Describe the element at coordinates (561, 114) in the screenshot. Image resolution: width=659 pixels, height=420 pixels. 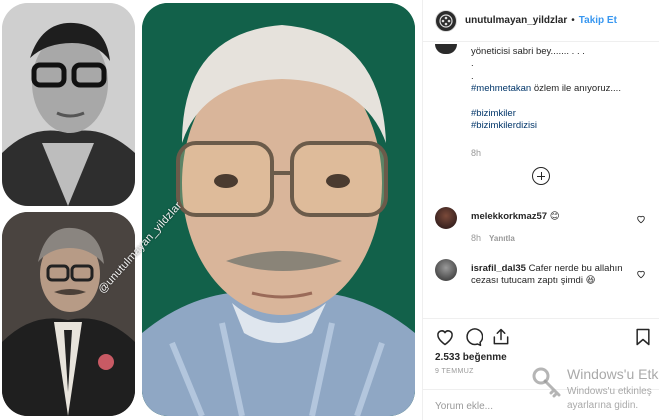
I see `caption-line: #bizimkiler` at that location.